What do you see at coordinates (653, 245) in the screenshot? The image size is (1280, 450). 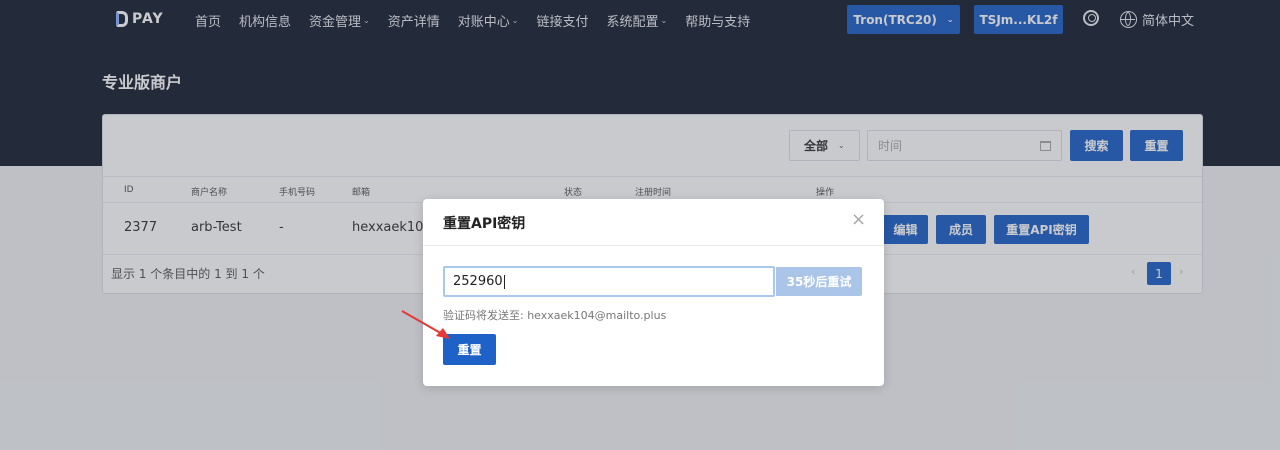 I see `divider` at bounding box center [653, 245].